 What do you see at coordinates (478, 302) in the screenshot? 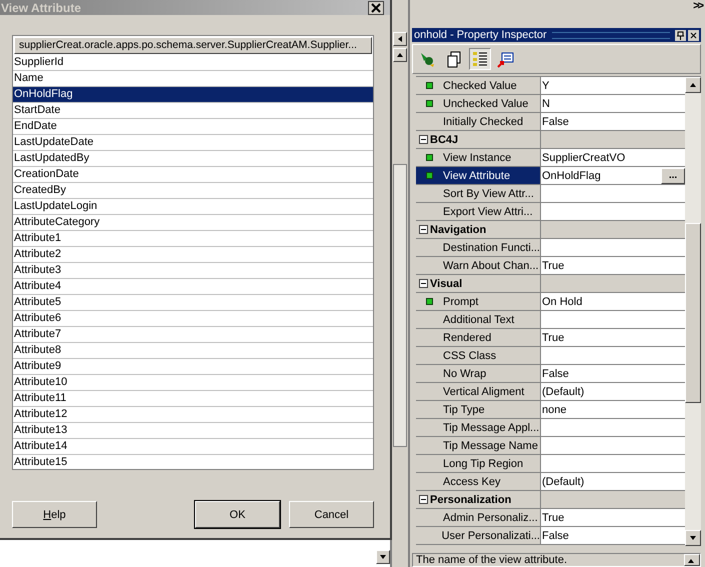
I see `property-name-cell: Prompt` at bounding box center [478, 302].